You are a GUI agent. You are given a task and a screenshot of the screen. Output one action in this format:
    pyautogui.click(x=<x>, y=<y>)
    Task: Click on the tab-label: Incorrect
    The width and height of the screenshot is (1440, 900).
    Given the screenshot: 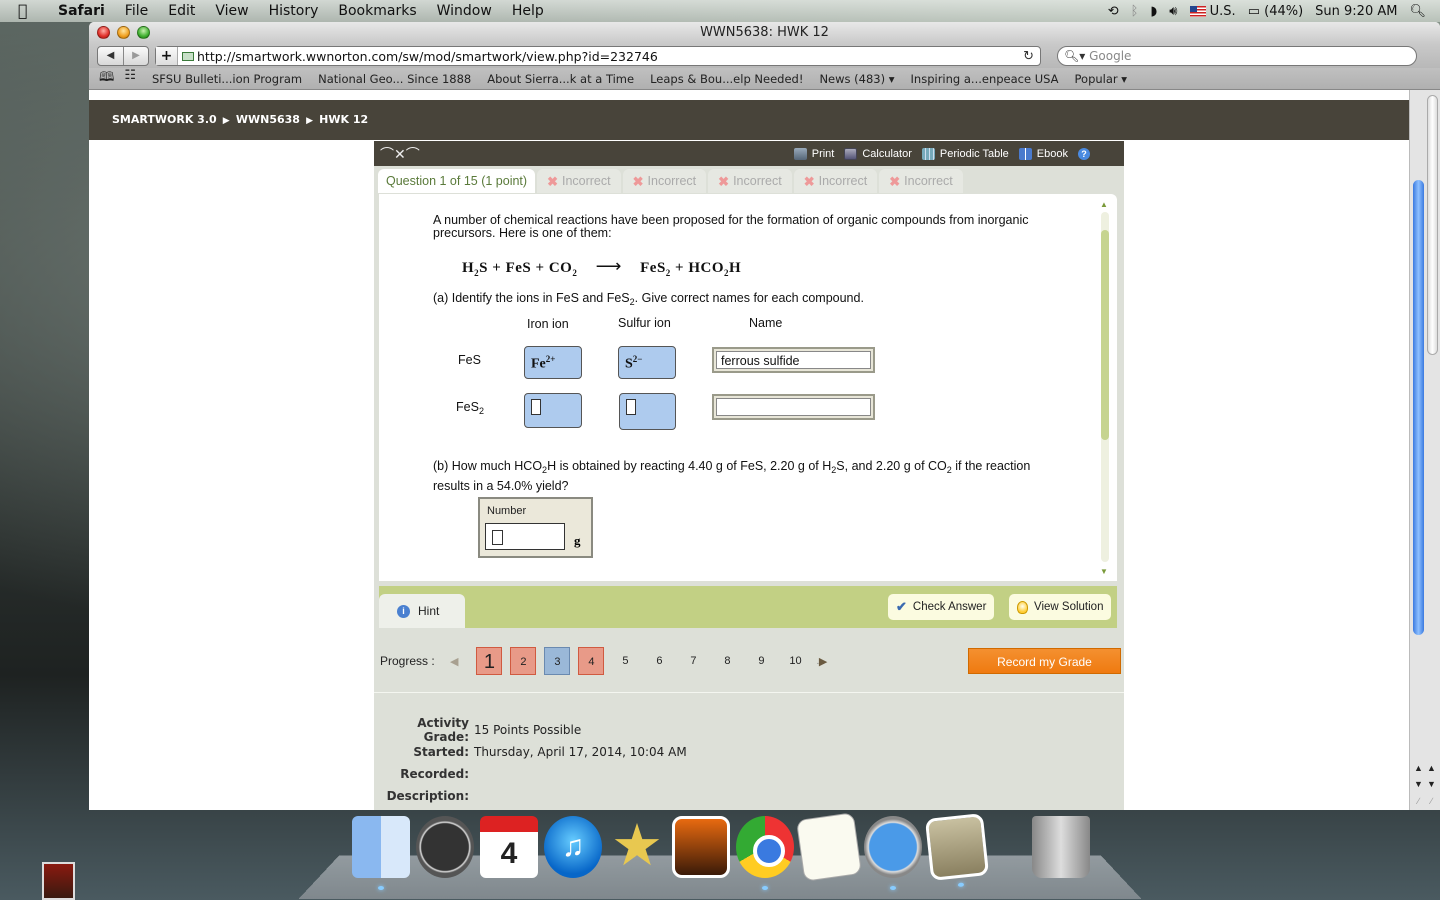 What is the action you would take?
    pyautogui.click(x=928, y=180)
    